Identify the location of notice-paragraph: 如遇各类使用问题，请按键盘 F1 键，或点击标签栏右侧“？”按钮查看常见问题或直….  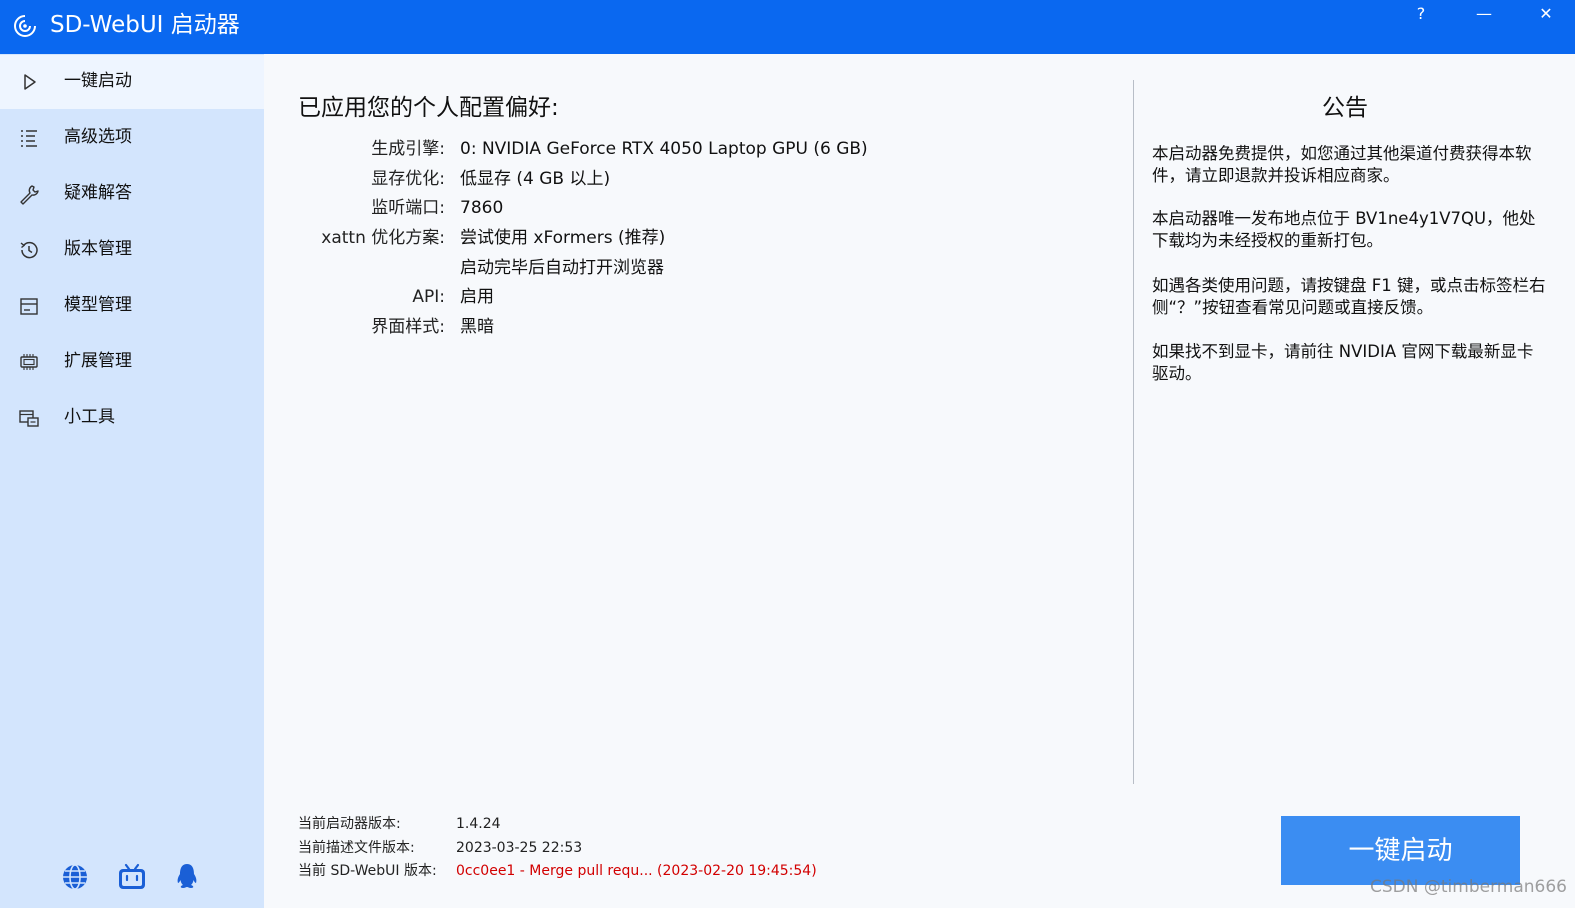
(1349, 296).